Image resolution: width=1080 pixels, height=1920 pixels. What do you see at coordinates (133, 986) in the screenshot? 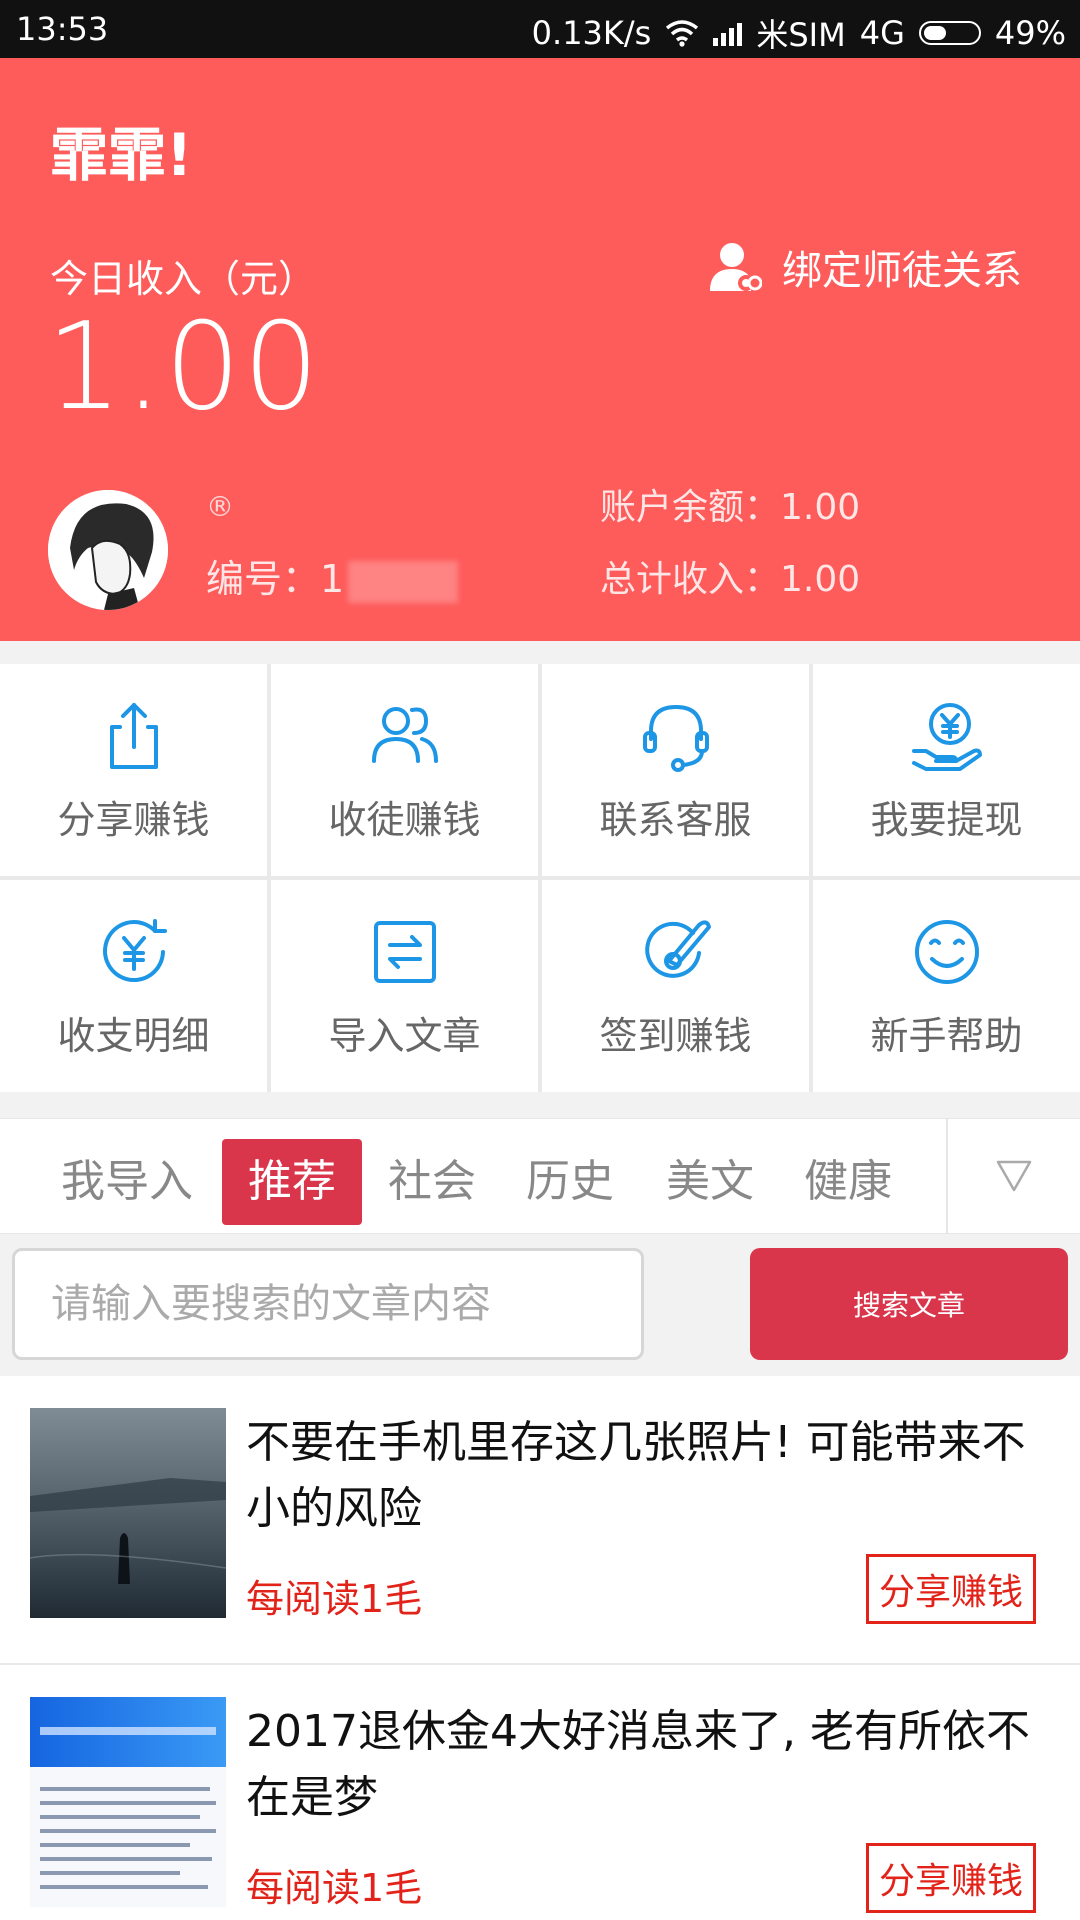
I see `grid-item-statement: 收支明细` at bounding box center [133, 986].